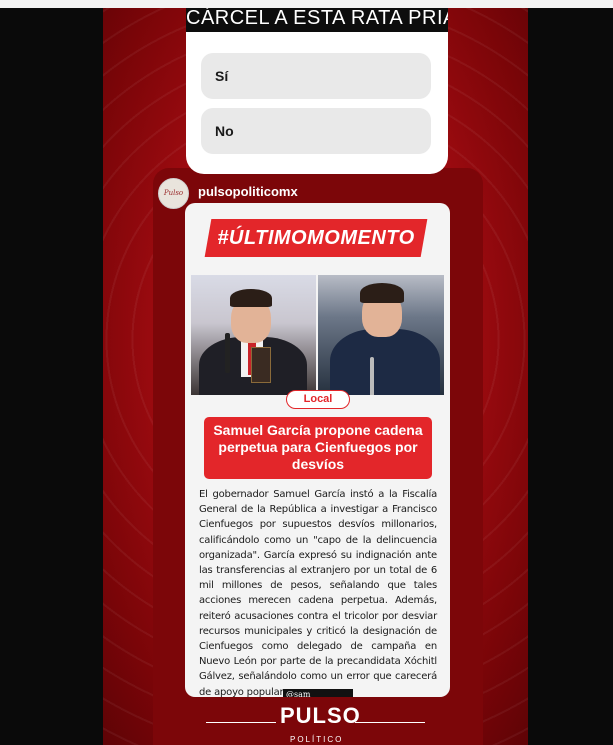 The image size is (613, 745). What do you see at coordinates (390, 722) in the screenshot?
I see `logo-divider-right` at bounding box center [390, 722].